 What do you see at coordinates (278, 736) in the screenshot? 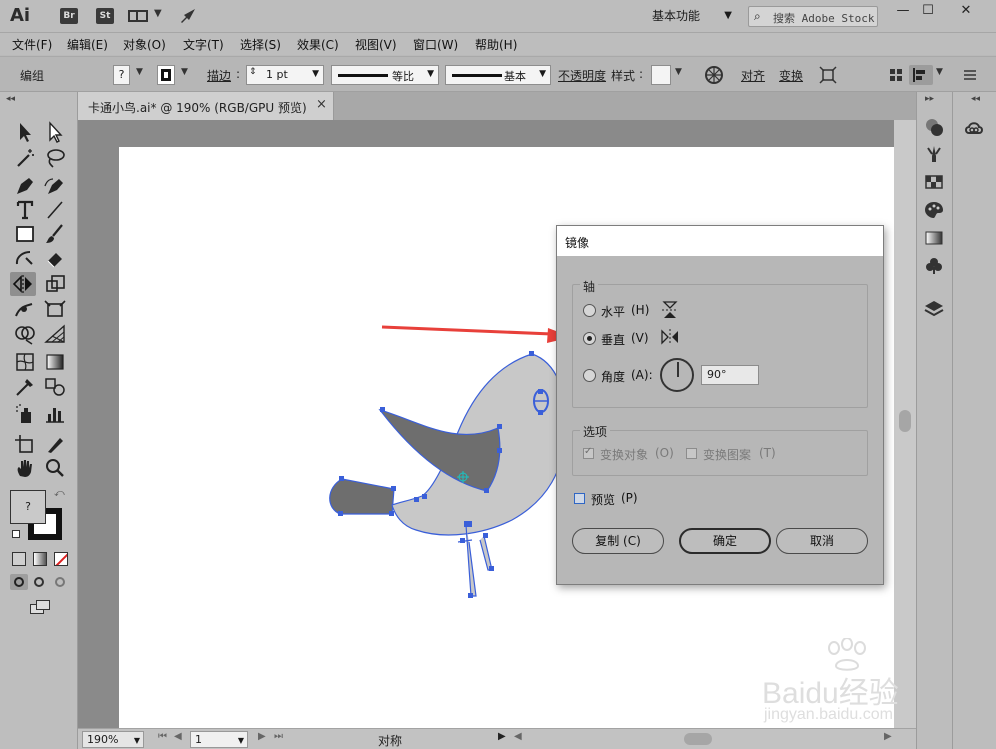
I see `last-artboard-icon: ⏭` at bounding box center [278, 736].